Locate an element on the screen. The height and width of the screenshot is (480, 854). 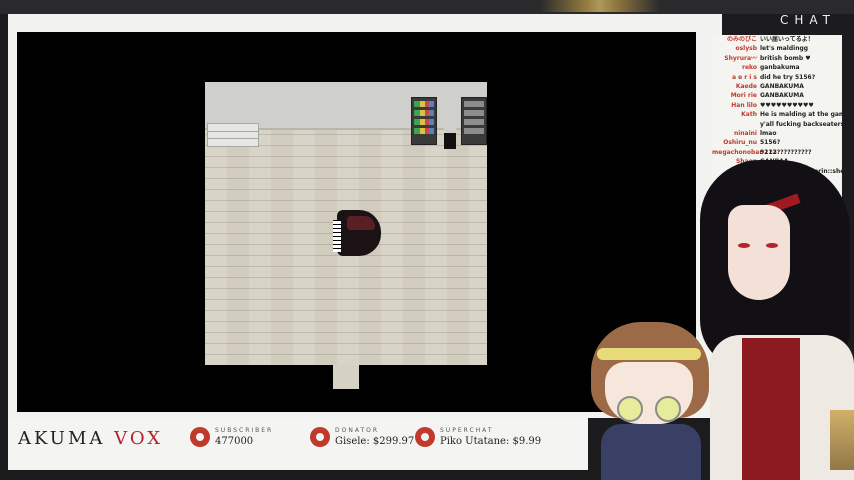
chat-text: ganbakuma is located at coordinates (780, 68).